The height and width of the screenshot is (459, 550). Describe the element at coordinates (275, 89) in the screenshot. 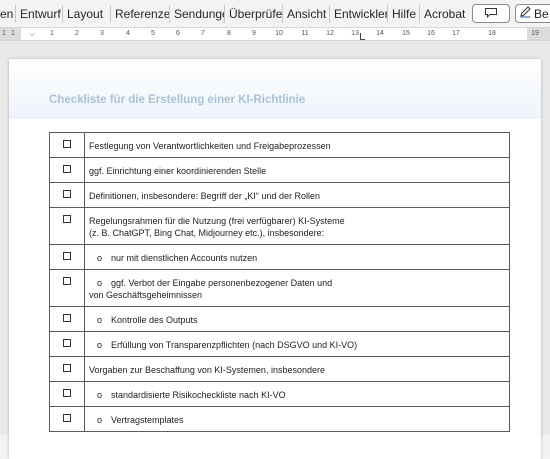

I see `page-header-band` at that location.